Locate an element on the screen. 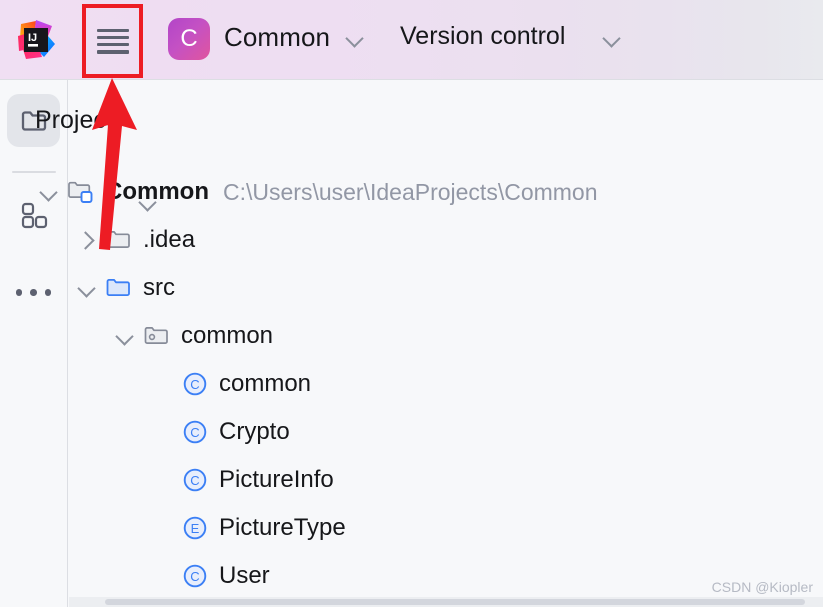 Image resolution: width=823 pixels, height=607 pixels. hamburger-menu-icon is located at coordinates (112, 41).